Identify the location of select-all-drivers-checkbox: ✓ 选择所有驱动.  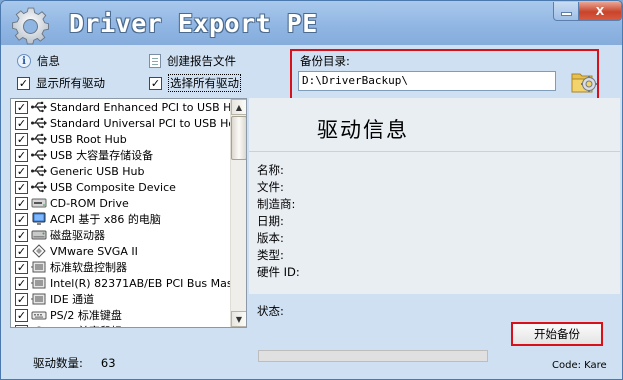
(195, 83).